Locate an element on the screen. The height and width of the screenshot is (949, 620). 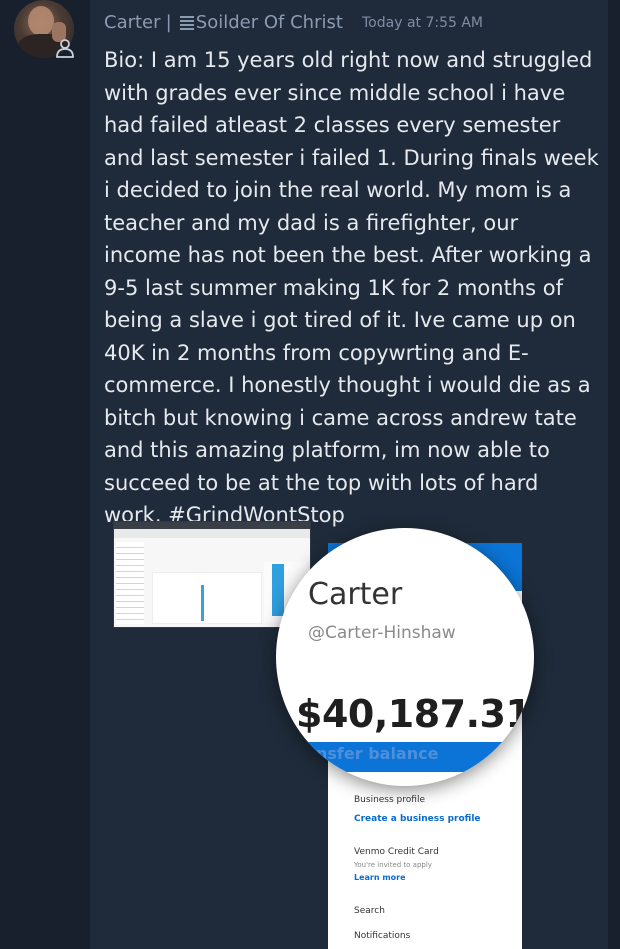
menu-notifications: Notifications is located at coordinates (382, 936).